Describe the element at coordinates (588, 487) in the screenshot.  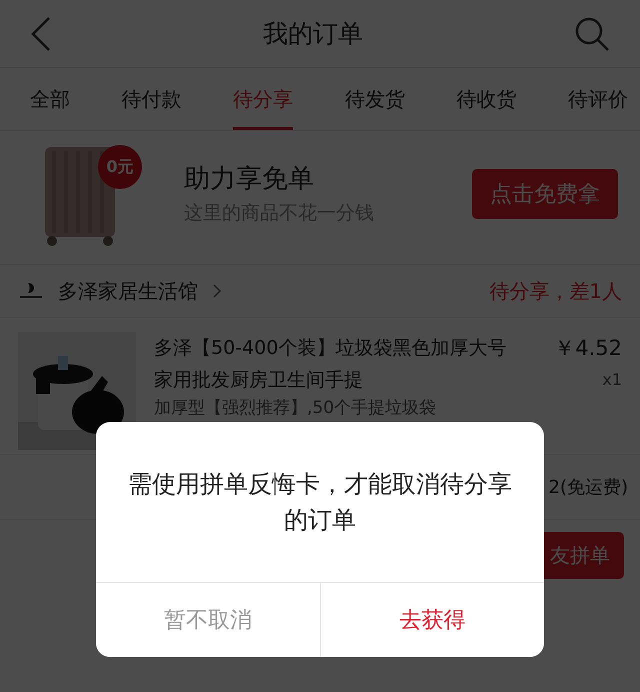
I see `order-total: 2(免运费)` at that location.